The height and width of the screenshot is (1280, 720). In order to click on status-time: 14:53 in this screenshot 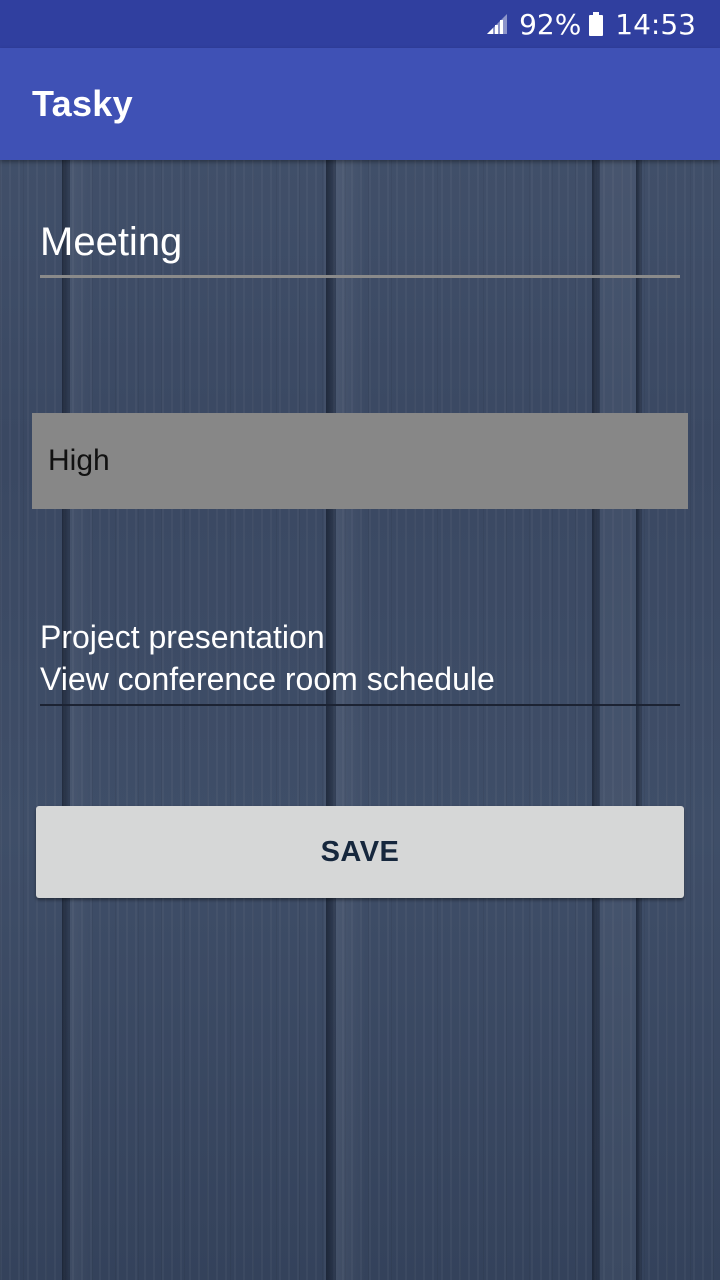, I will do `click(655, 24)`.